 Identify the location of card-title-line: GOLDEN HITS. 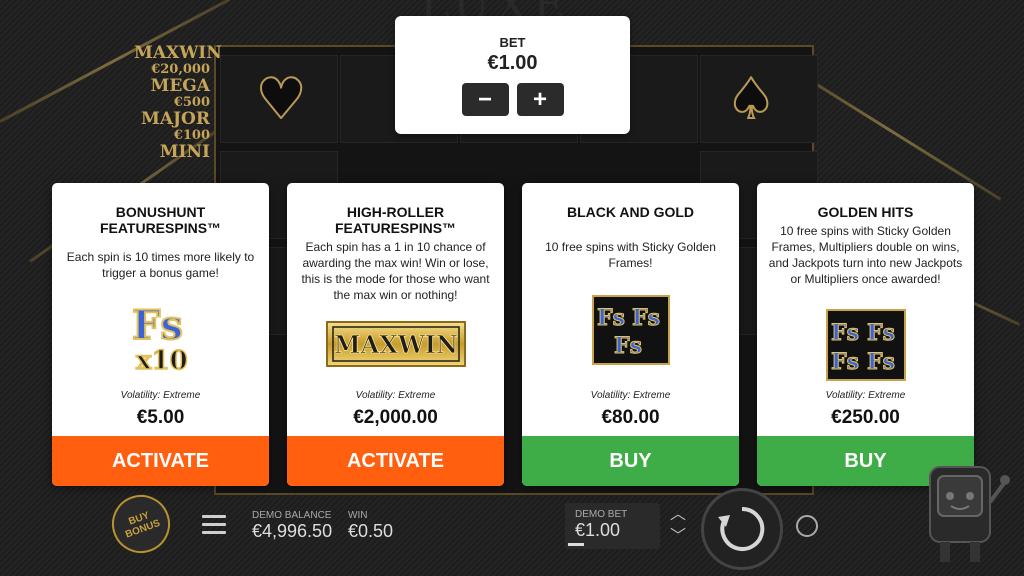
(865, 212).